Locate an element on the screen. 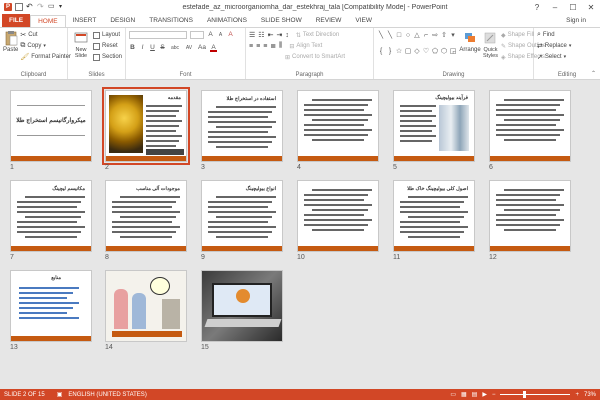 The image size is (600, 400). reset-button: Reset is located at coordinates (105, 46).